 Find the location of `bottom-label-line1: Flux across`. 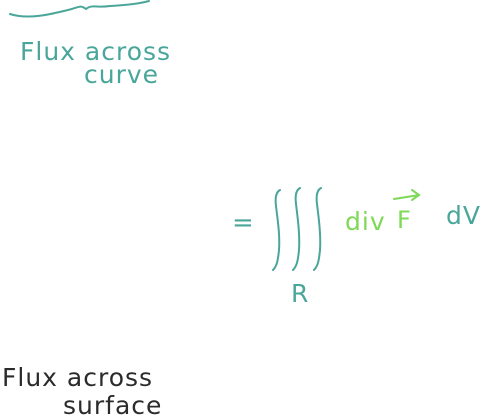

bottom-label-line1: Flux across is located at coordinates (77, 377).